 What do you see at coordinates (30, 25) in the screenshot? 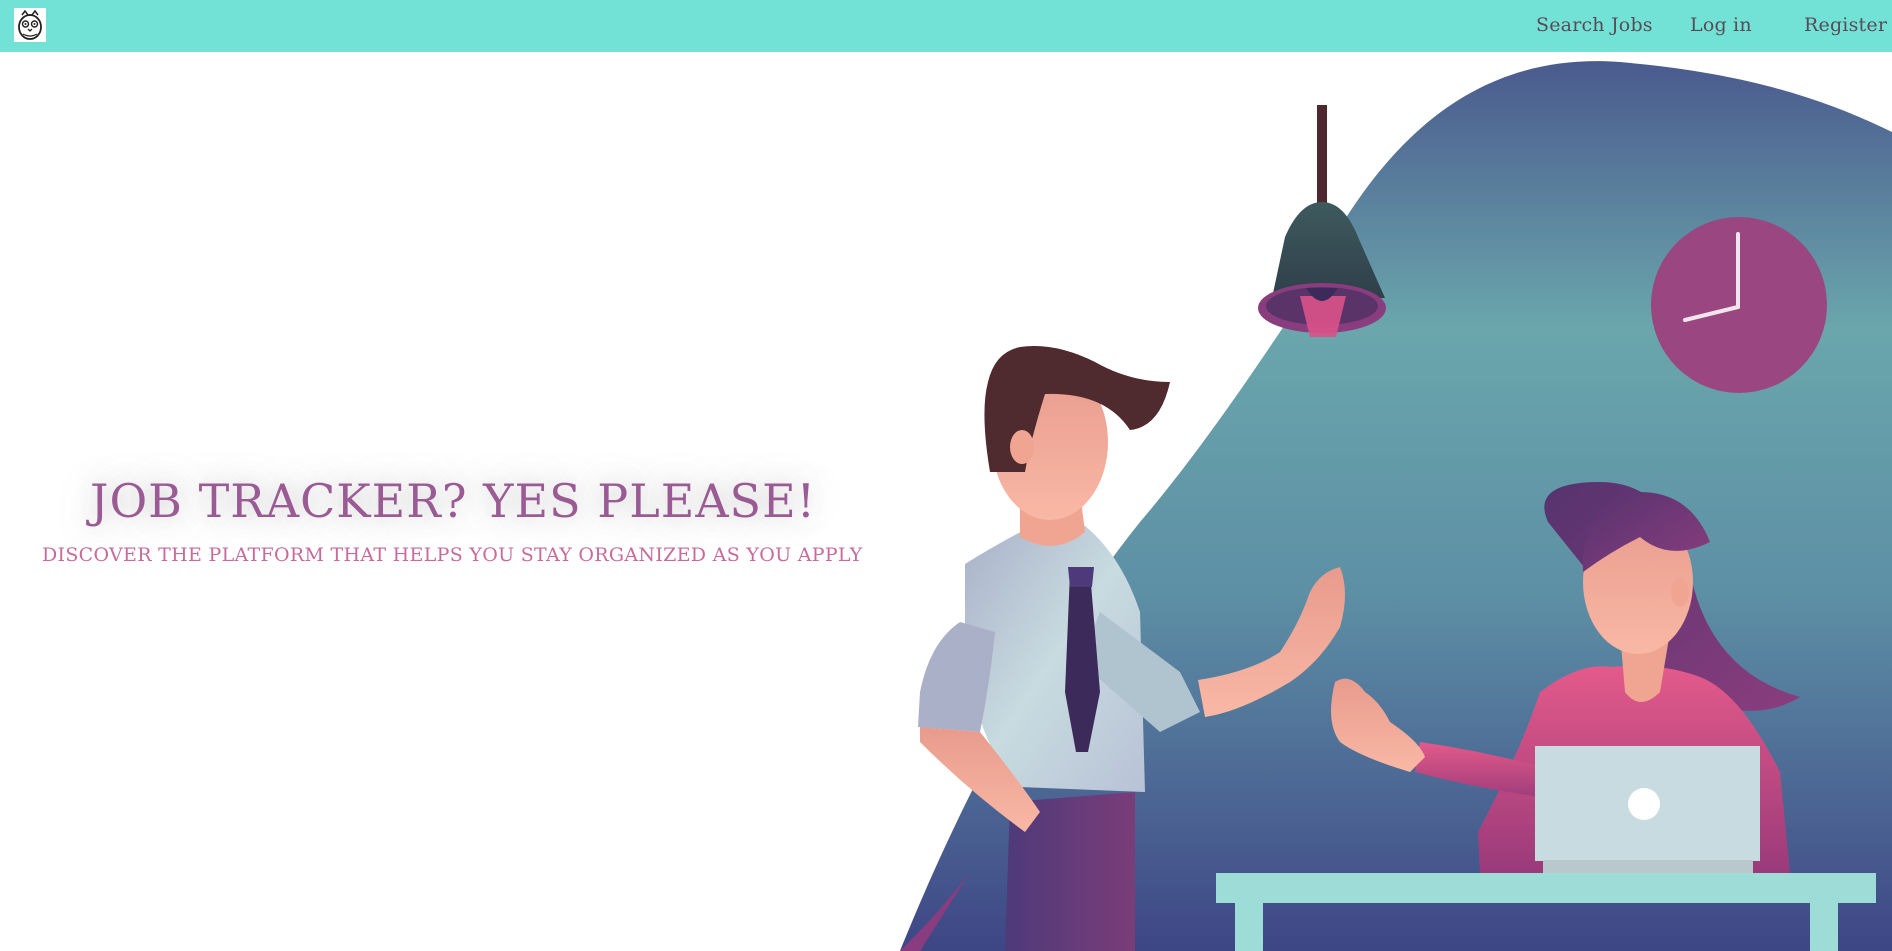
I see `owl-logo-icon` at bounding box center [30, 25].